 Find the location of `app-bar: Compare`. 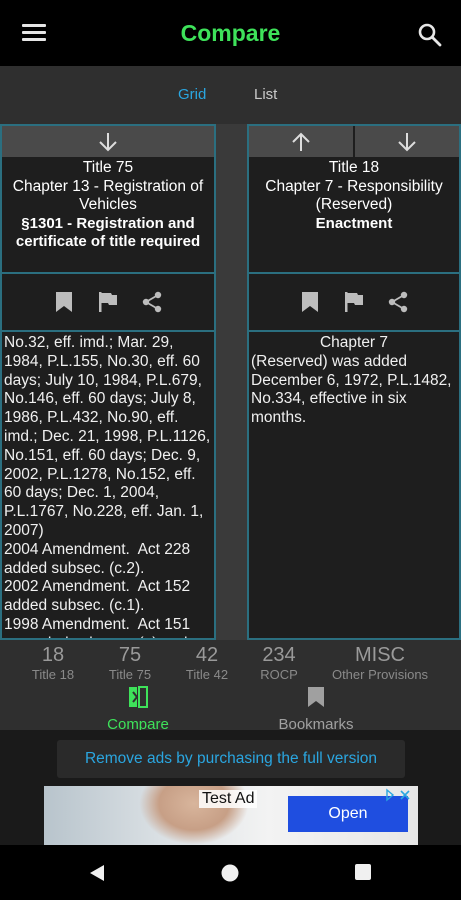

app-bar: Compare is located at coordinates (230, 33).